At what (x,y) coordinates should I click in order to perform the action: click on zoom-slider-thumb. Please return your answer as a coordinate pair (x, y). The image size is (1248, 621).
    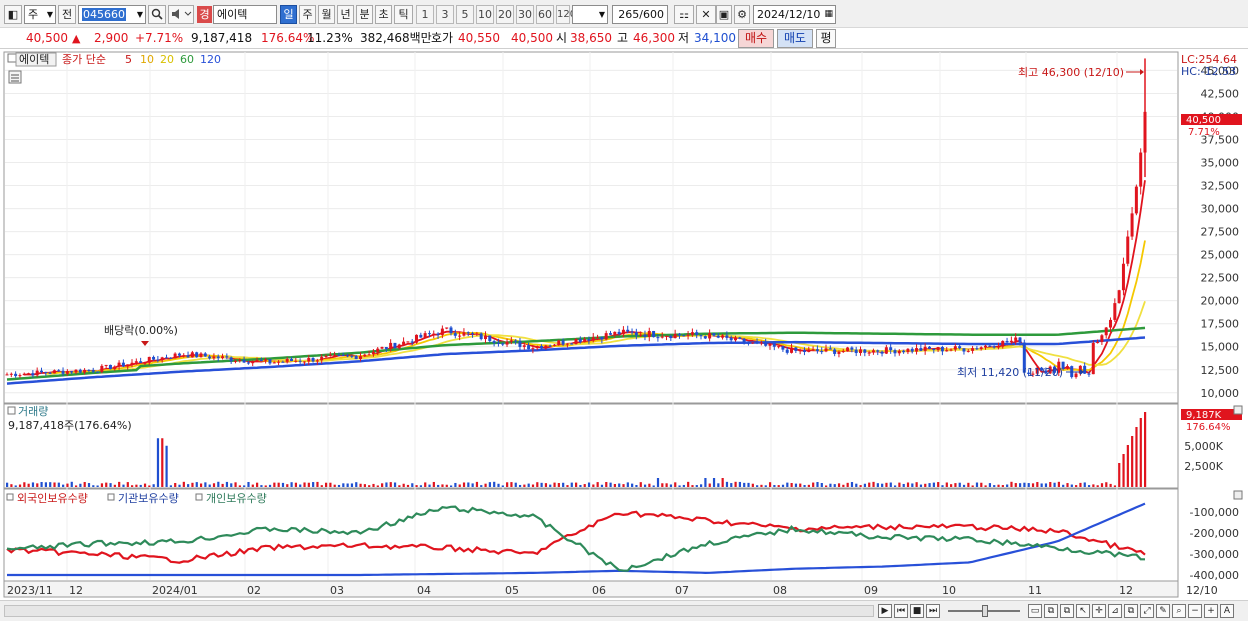
    Looking at the image, I should click on (985, 611).